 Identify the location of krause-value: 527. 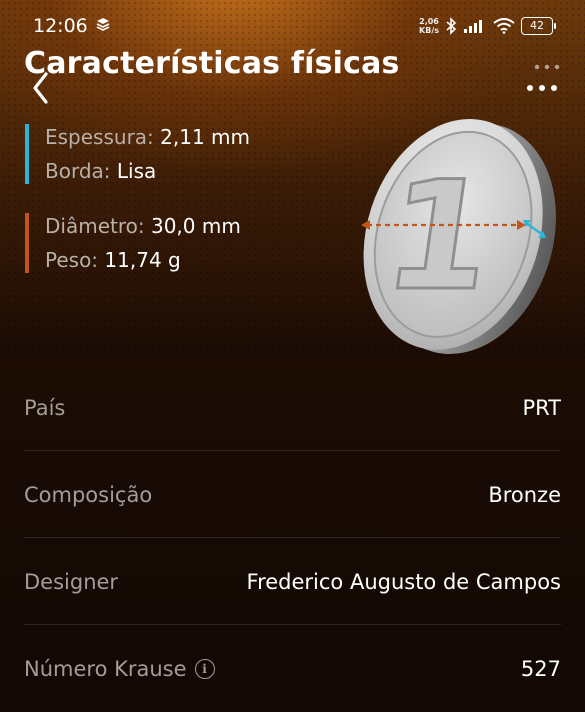
(540, 669).